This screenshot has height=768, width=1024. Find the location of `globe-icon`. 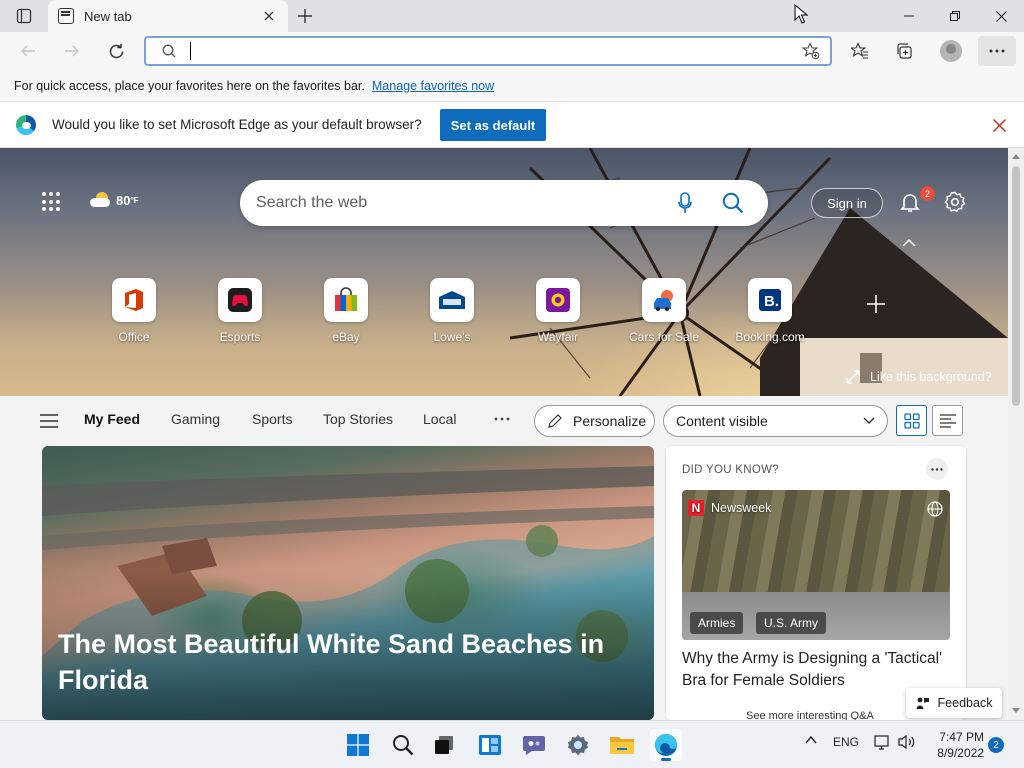

globe-icon is located at coordinates (935, 509).